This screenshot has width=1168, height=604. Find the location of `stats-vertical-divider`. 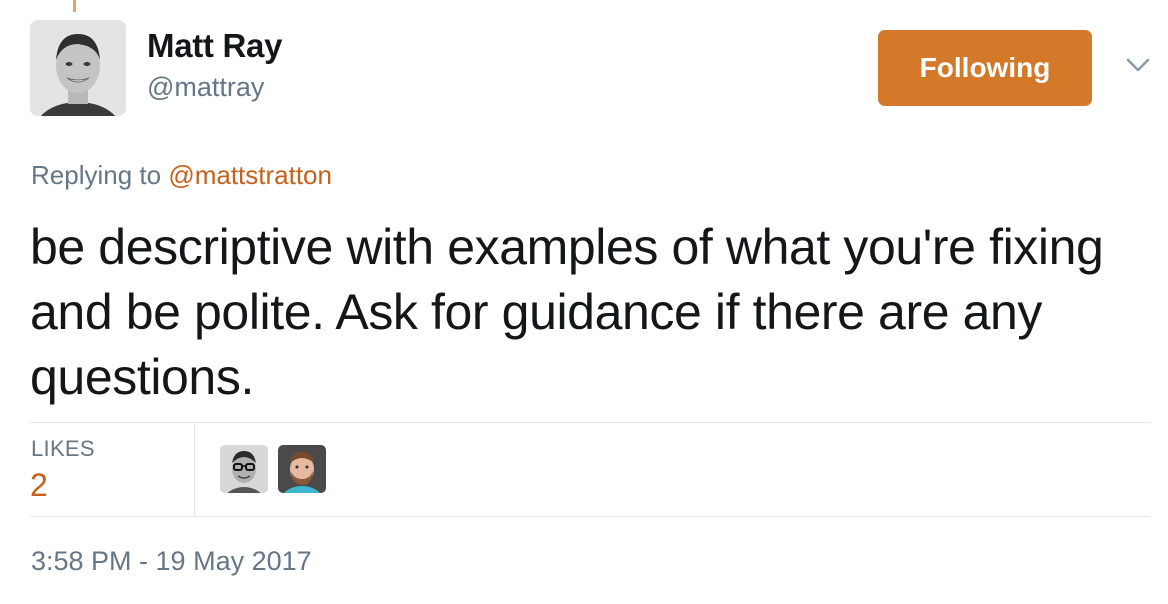

stats-vertical-divider is located at coordinates (194, 469).